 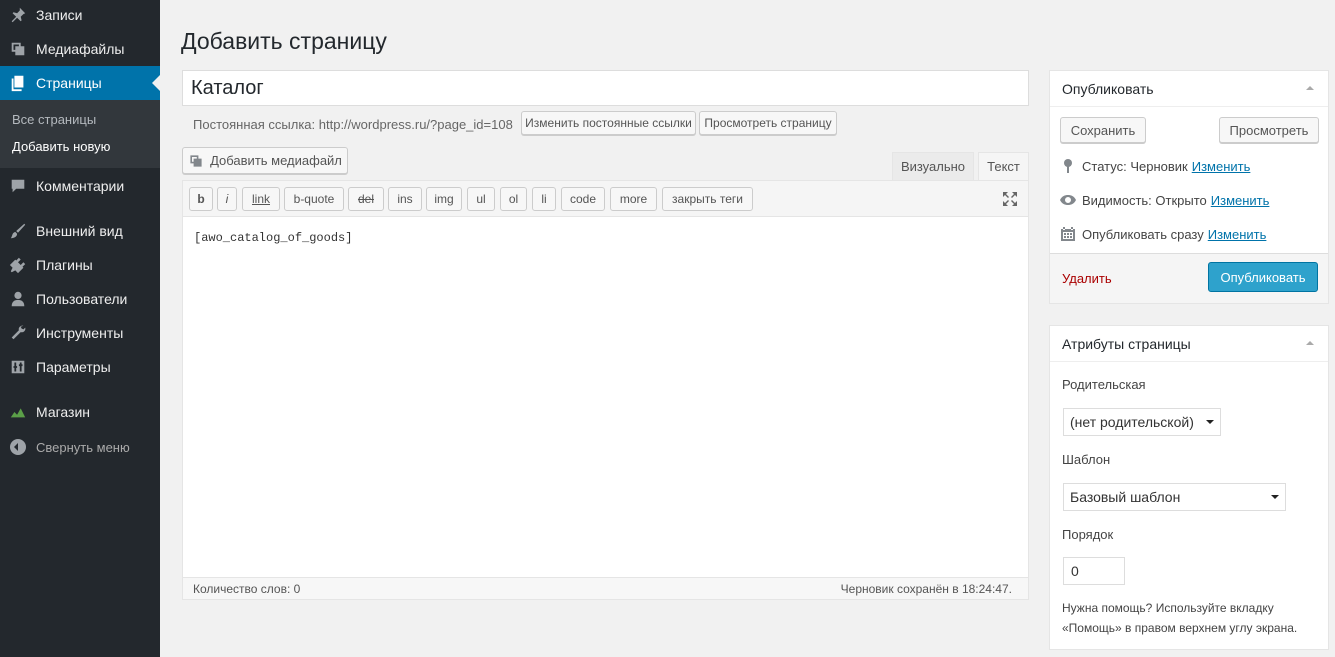 I want to click on menu-item-settings: Параметры, so click(x=80, y=367).